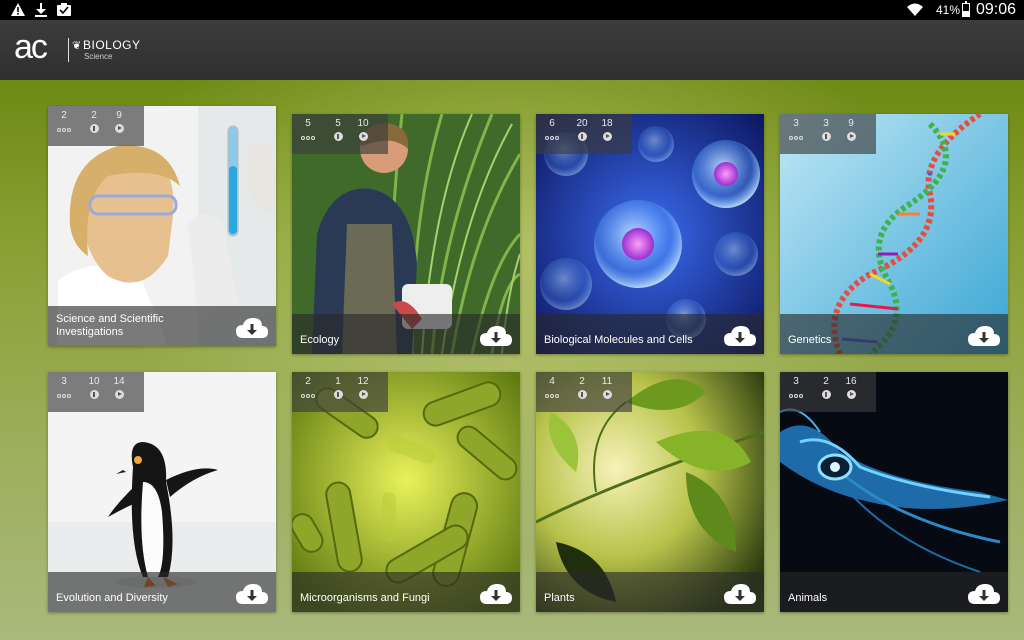 The width and height of the screenshot is (1024, 640). I want to click on stat-count: 9, so click(119, 115).